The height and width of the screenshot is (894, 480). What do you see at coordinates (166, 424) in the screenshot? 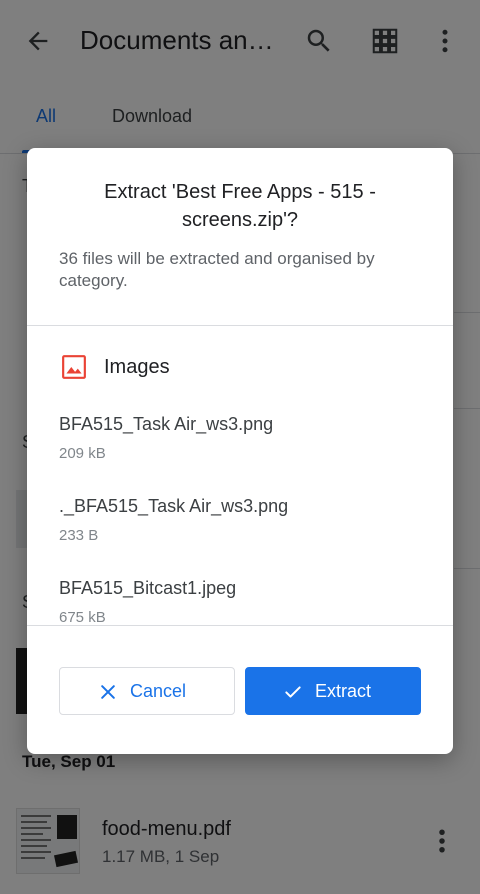
I see `item-name: BFA515_Task Air_ws3.png` at bounding box center [166, 424].